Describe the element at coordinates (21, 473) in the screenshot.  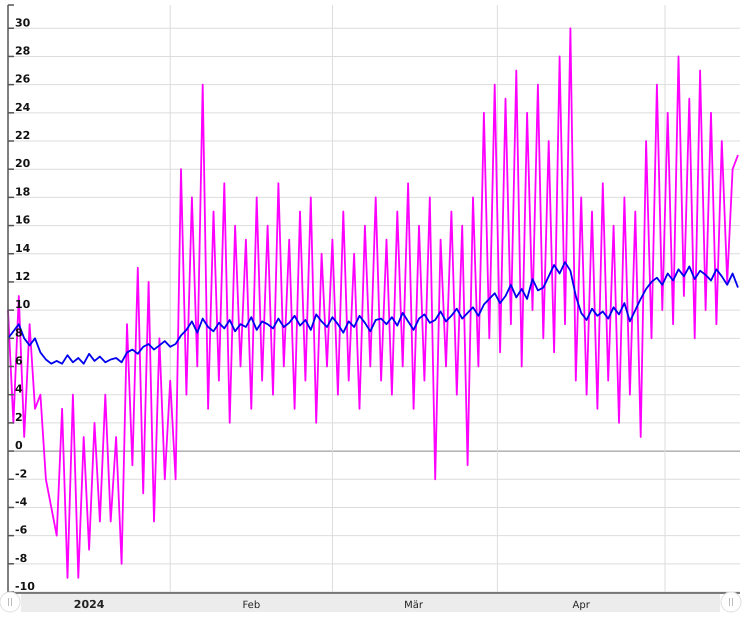
I see `axis-label: -2` at that location.